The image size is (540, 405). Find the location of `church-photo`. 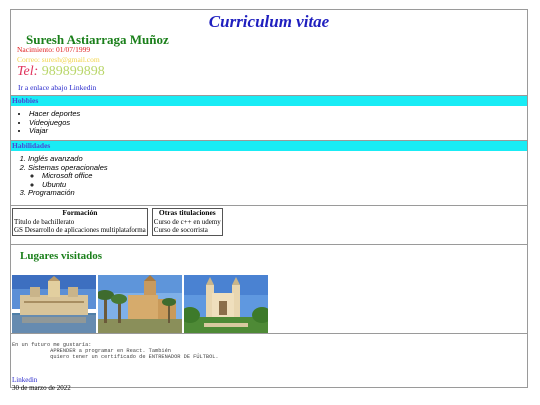

church-photo is located at coordinates (226, 304).